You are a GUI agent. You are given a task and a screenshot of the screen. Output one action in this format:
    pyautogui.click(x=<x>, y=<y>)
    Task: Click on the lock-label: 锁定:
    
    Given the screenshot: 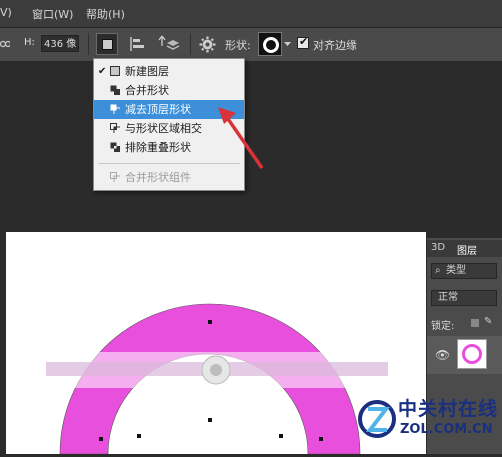 What is the action you would take?
    pyautogui.click(x=443, y=326)
    